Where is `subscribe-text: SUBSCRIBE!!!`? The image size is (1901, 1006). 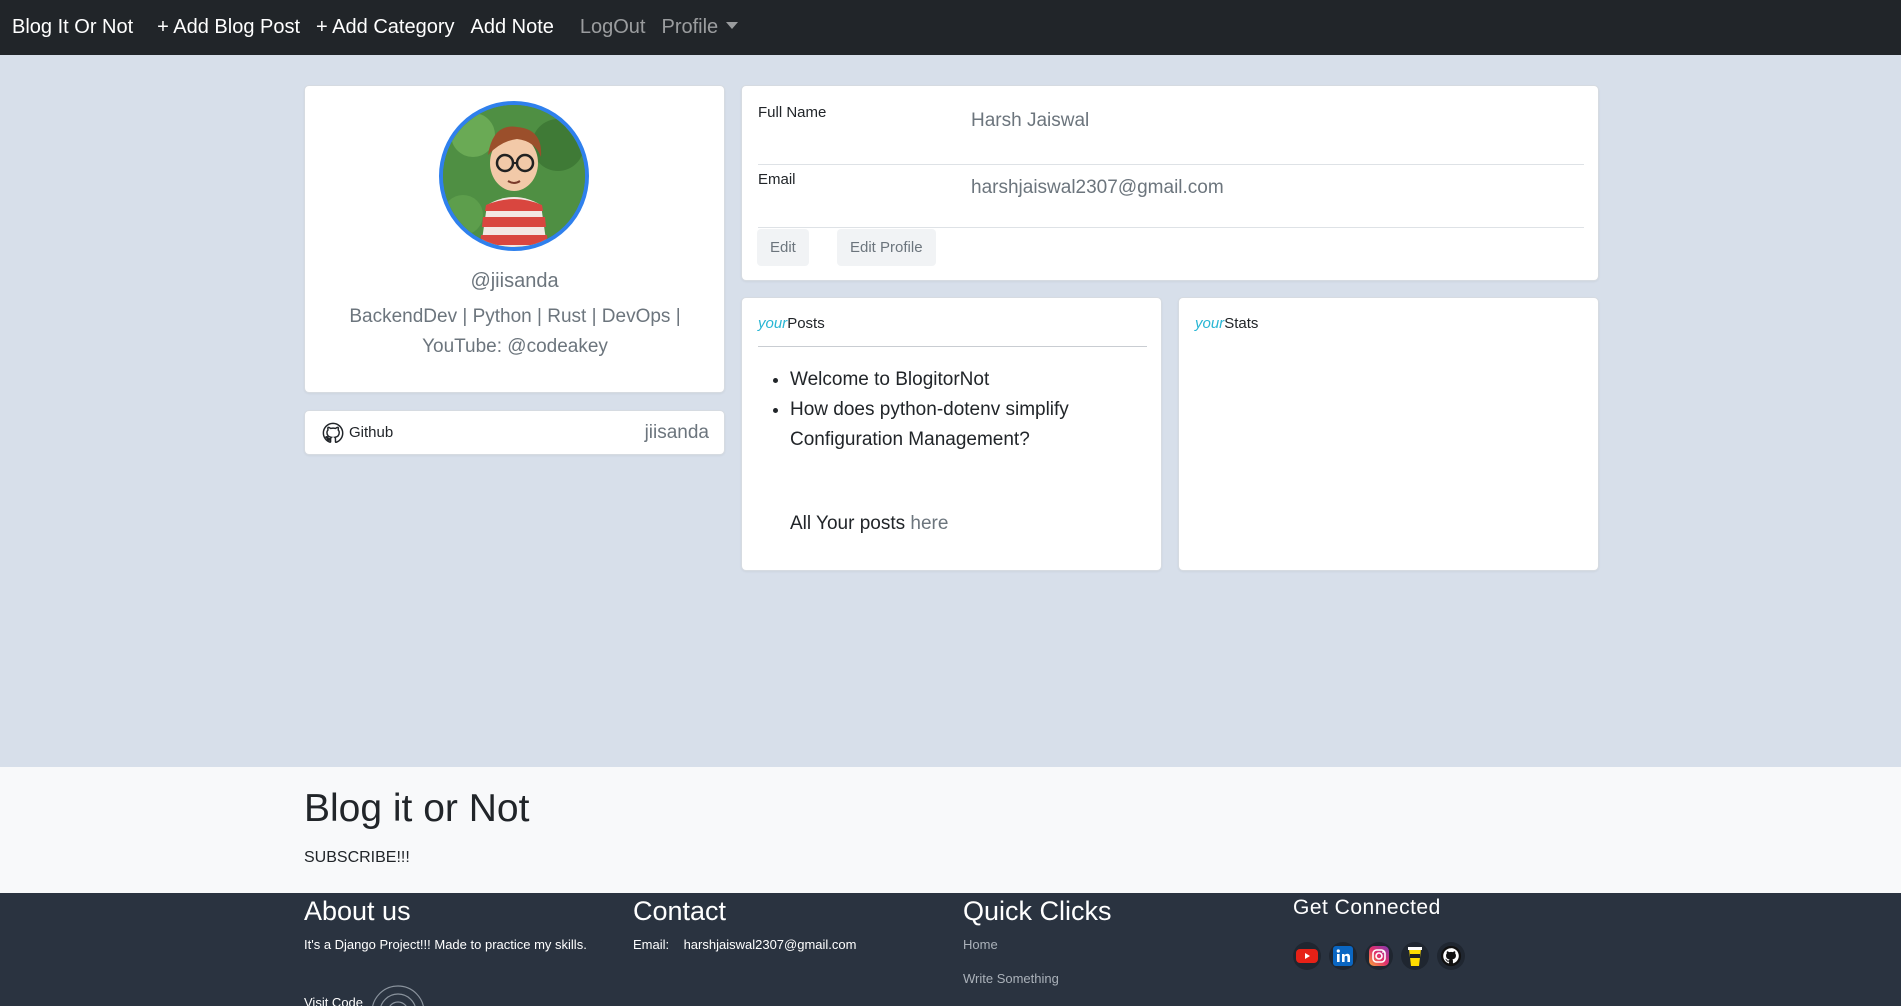
subscribe-text: SUBSCRIBE!!! is located at coordinates (357, 857).